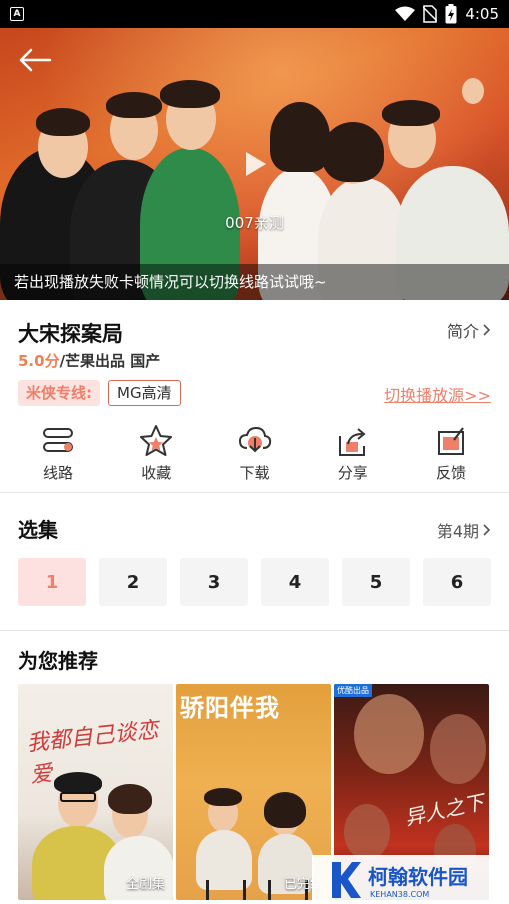 This screenshot has height=904, width=509. What do you see at coordinates (418, 876) in the screenshot?
I see `watermark-name: 柯翰软件园` at bounding box center [418, 876].